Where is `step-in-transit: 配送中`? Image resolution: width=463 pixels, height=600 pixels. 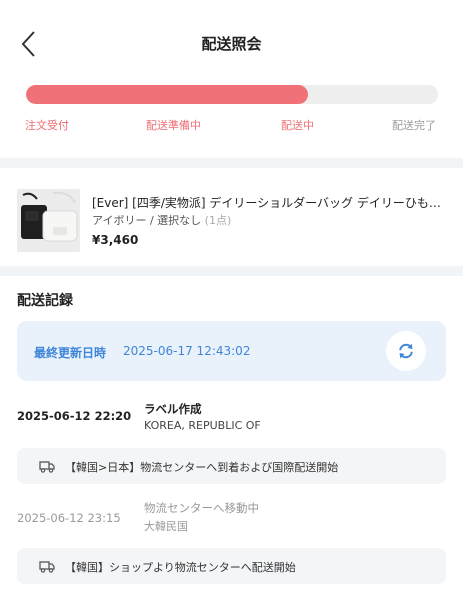
step-in-transit: 配送中 is located at coordinates (297, 125).